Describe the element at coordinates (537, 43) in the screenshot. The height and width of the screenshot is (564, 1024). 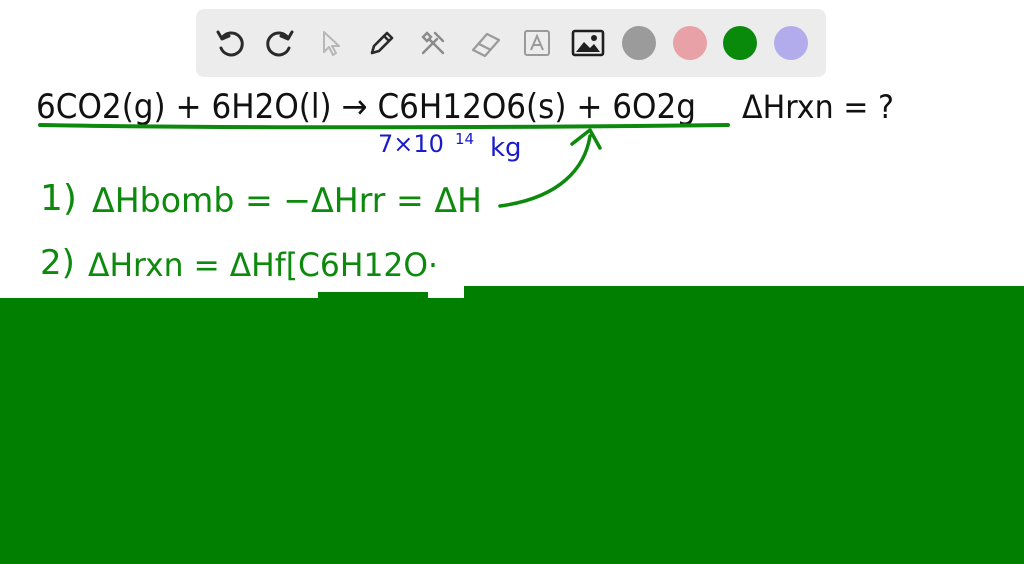
I see `text-box-icon` at that location.